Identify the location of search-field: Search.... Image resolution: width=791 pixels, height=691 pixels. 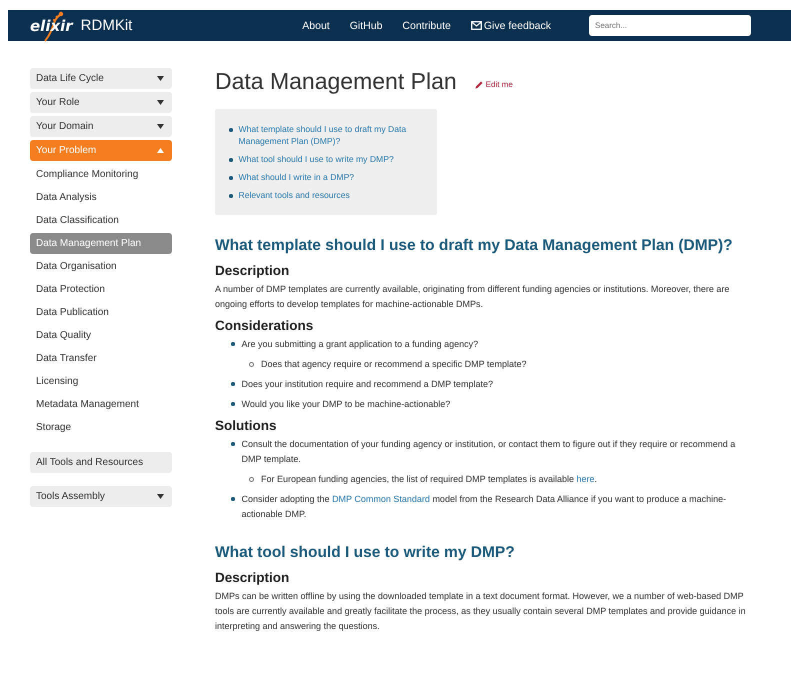
(670, 25).